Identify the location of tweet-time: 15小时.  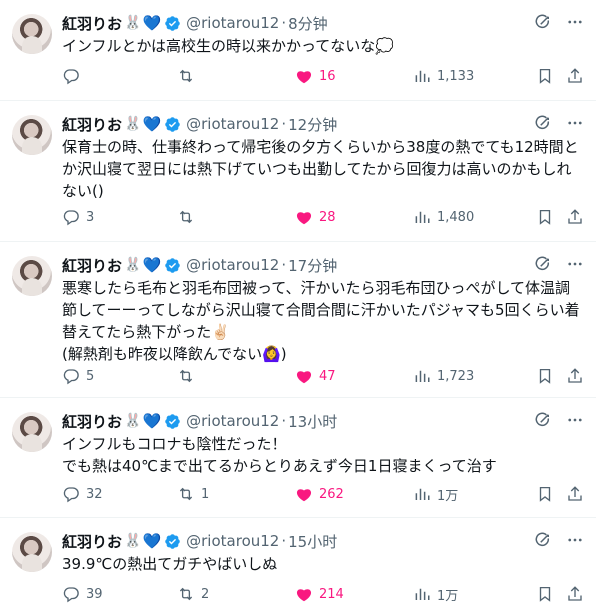
(312, 541).